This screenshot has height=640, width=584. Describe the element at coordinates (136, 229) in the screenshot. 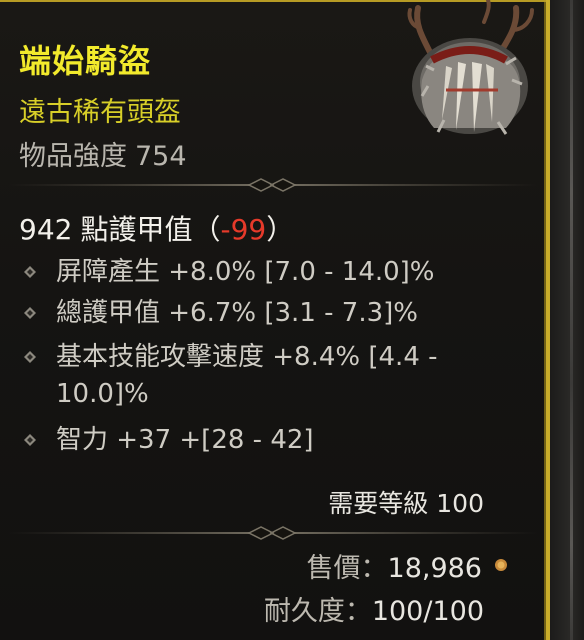

I see `armor-label: 點護甲值` at that location.